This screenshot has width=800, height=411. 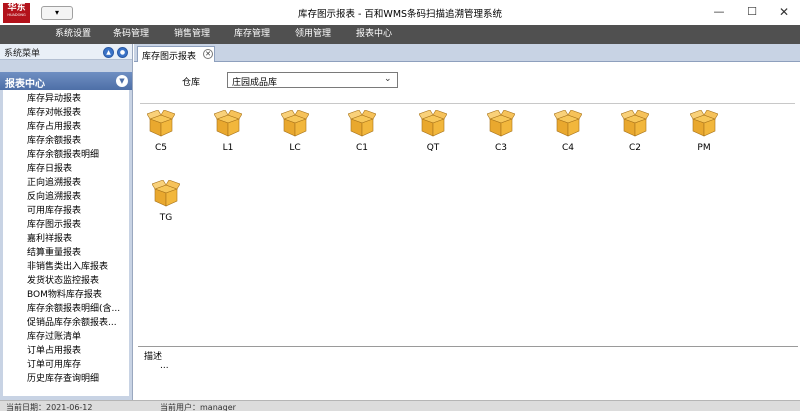 I want to click on chevron-down-icon: ▼, so click(x=122, y=81).